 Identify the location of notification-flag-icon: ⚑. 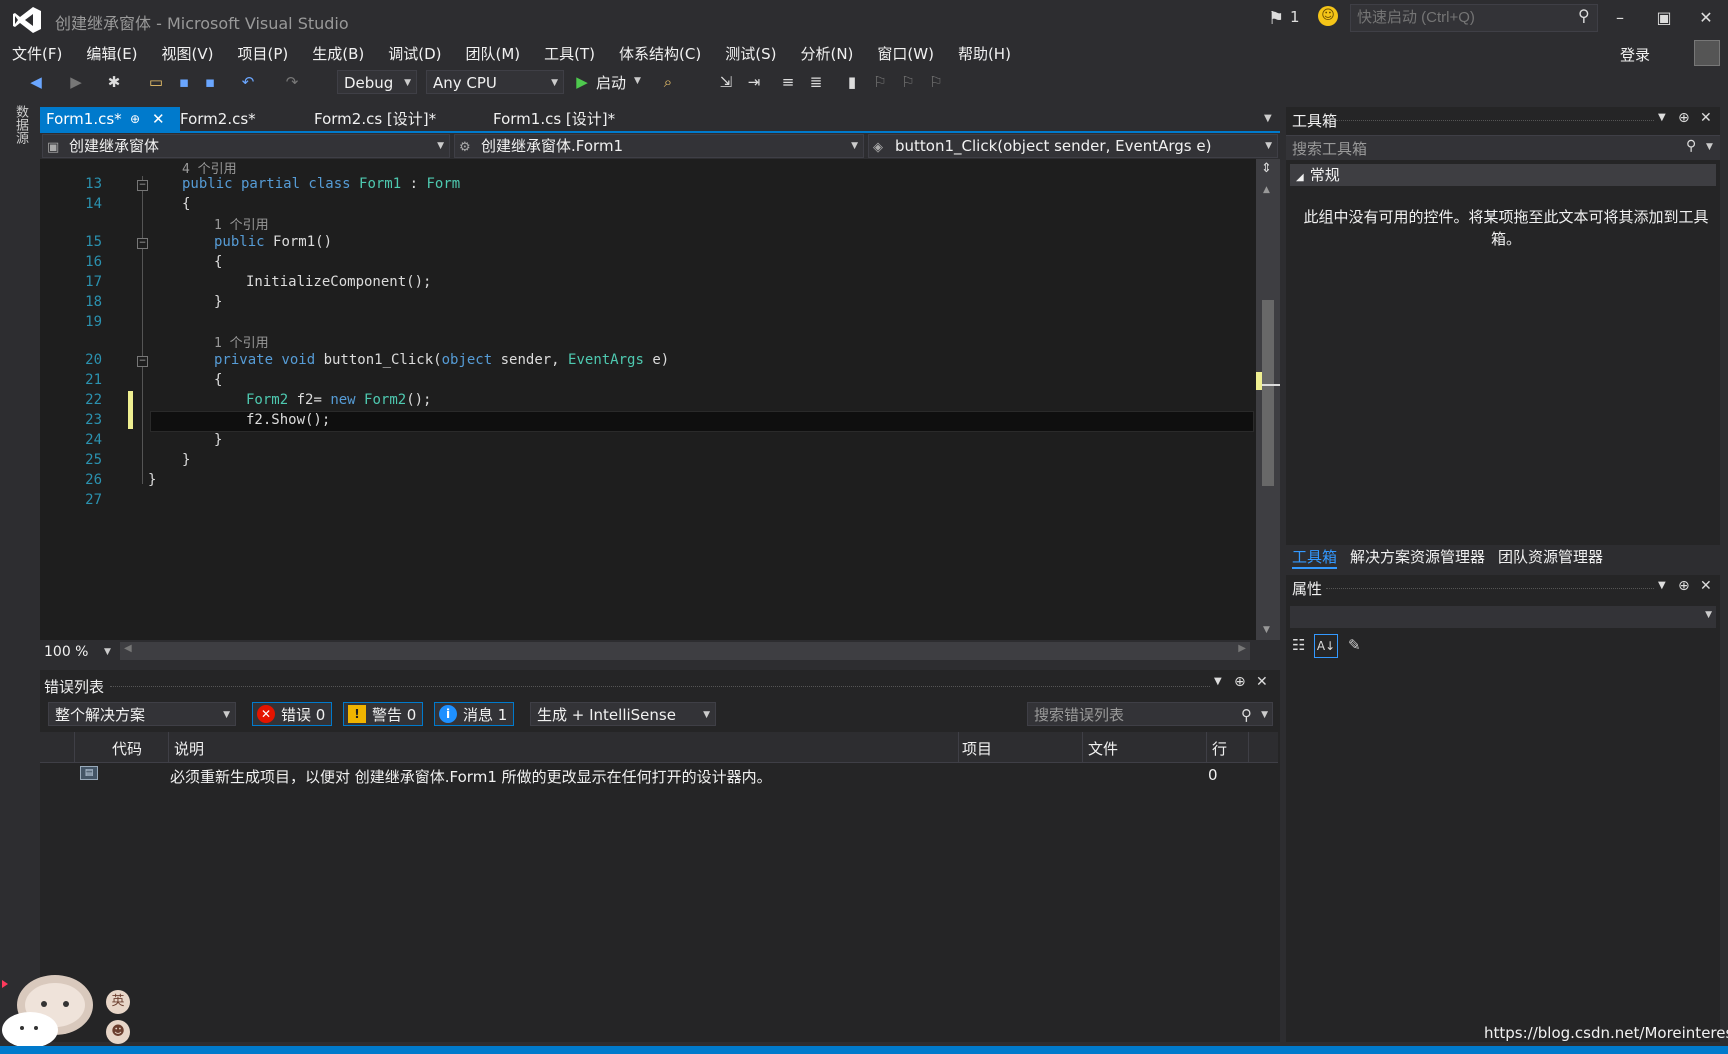
(1276, 18).